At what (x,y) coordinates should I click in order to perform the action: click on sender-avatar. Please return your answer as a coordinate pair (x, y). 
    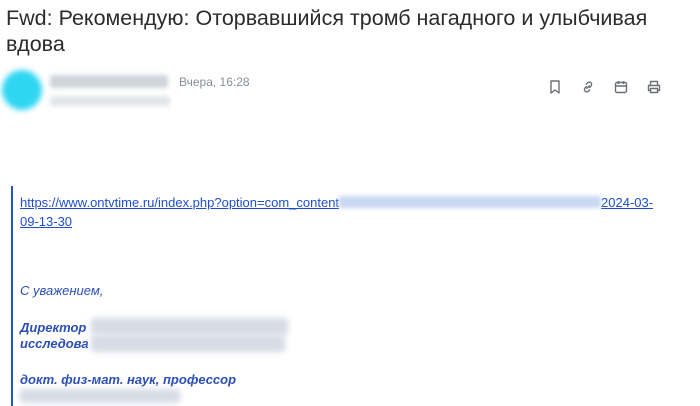
    Looking at the image, I should click on (22, 90).